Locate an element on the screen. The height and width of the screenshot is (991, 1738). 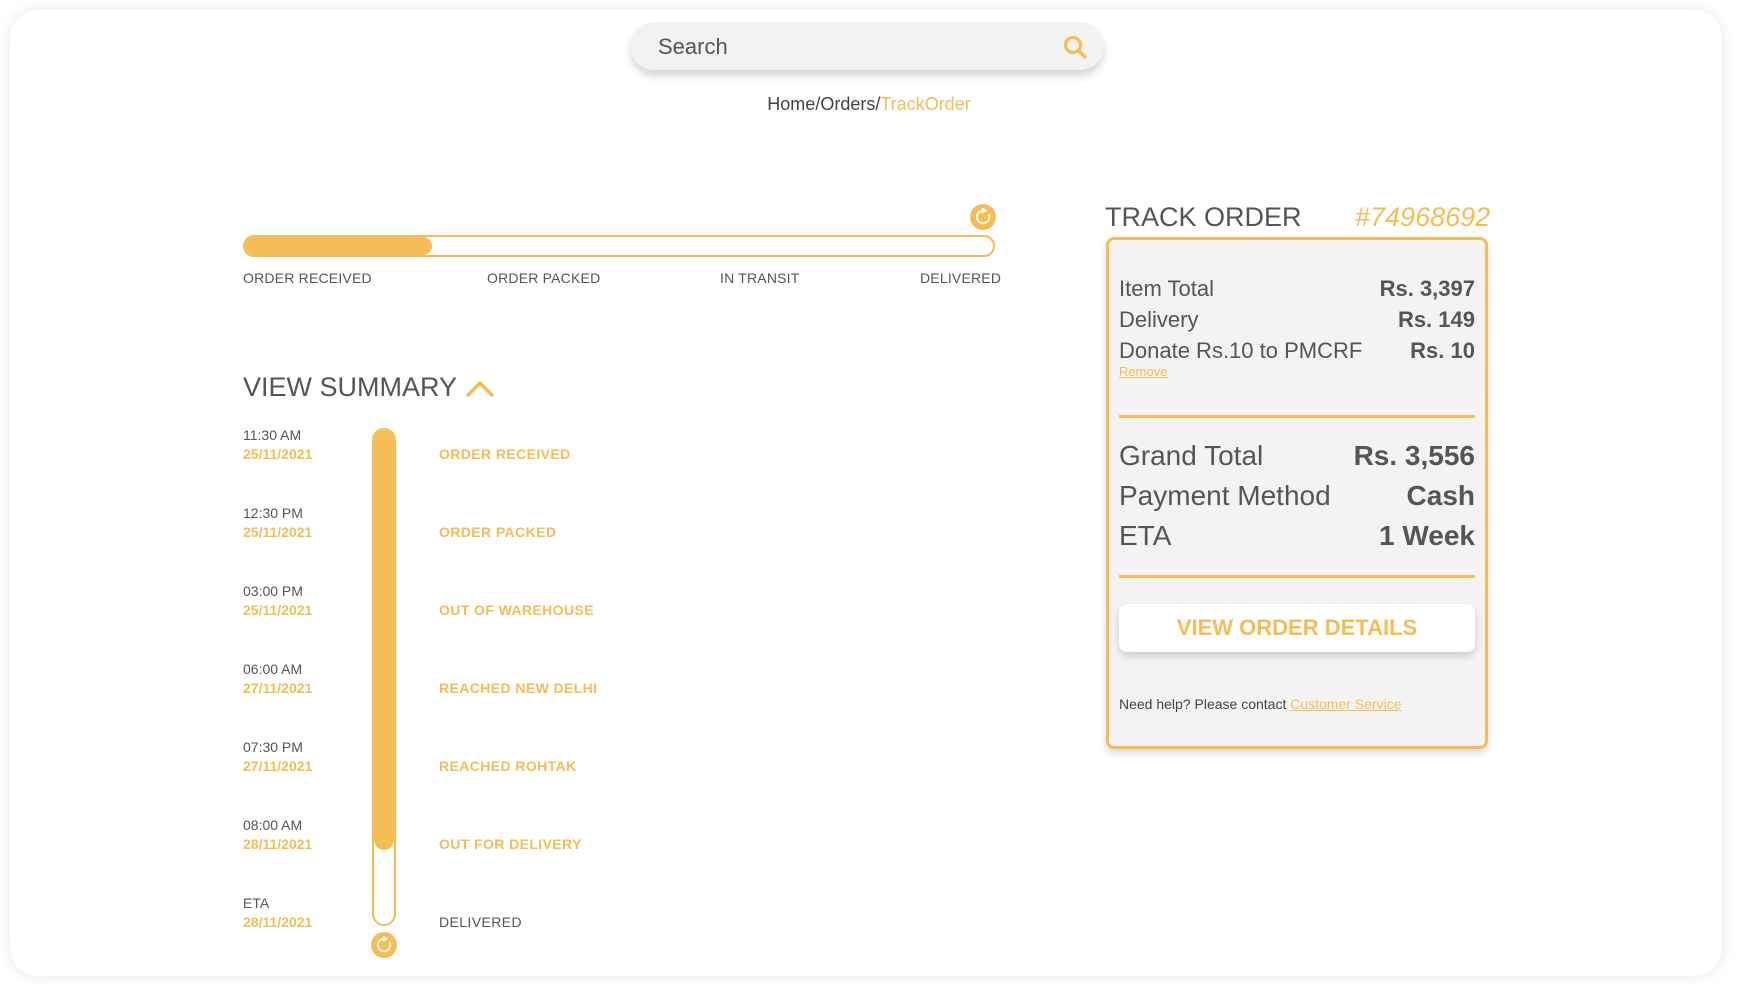
view-summary-toggle: VIEW SUMMARY is located at coordinates (369, 387).